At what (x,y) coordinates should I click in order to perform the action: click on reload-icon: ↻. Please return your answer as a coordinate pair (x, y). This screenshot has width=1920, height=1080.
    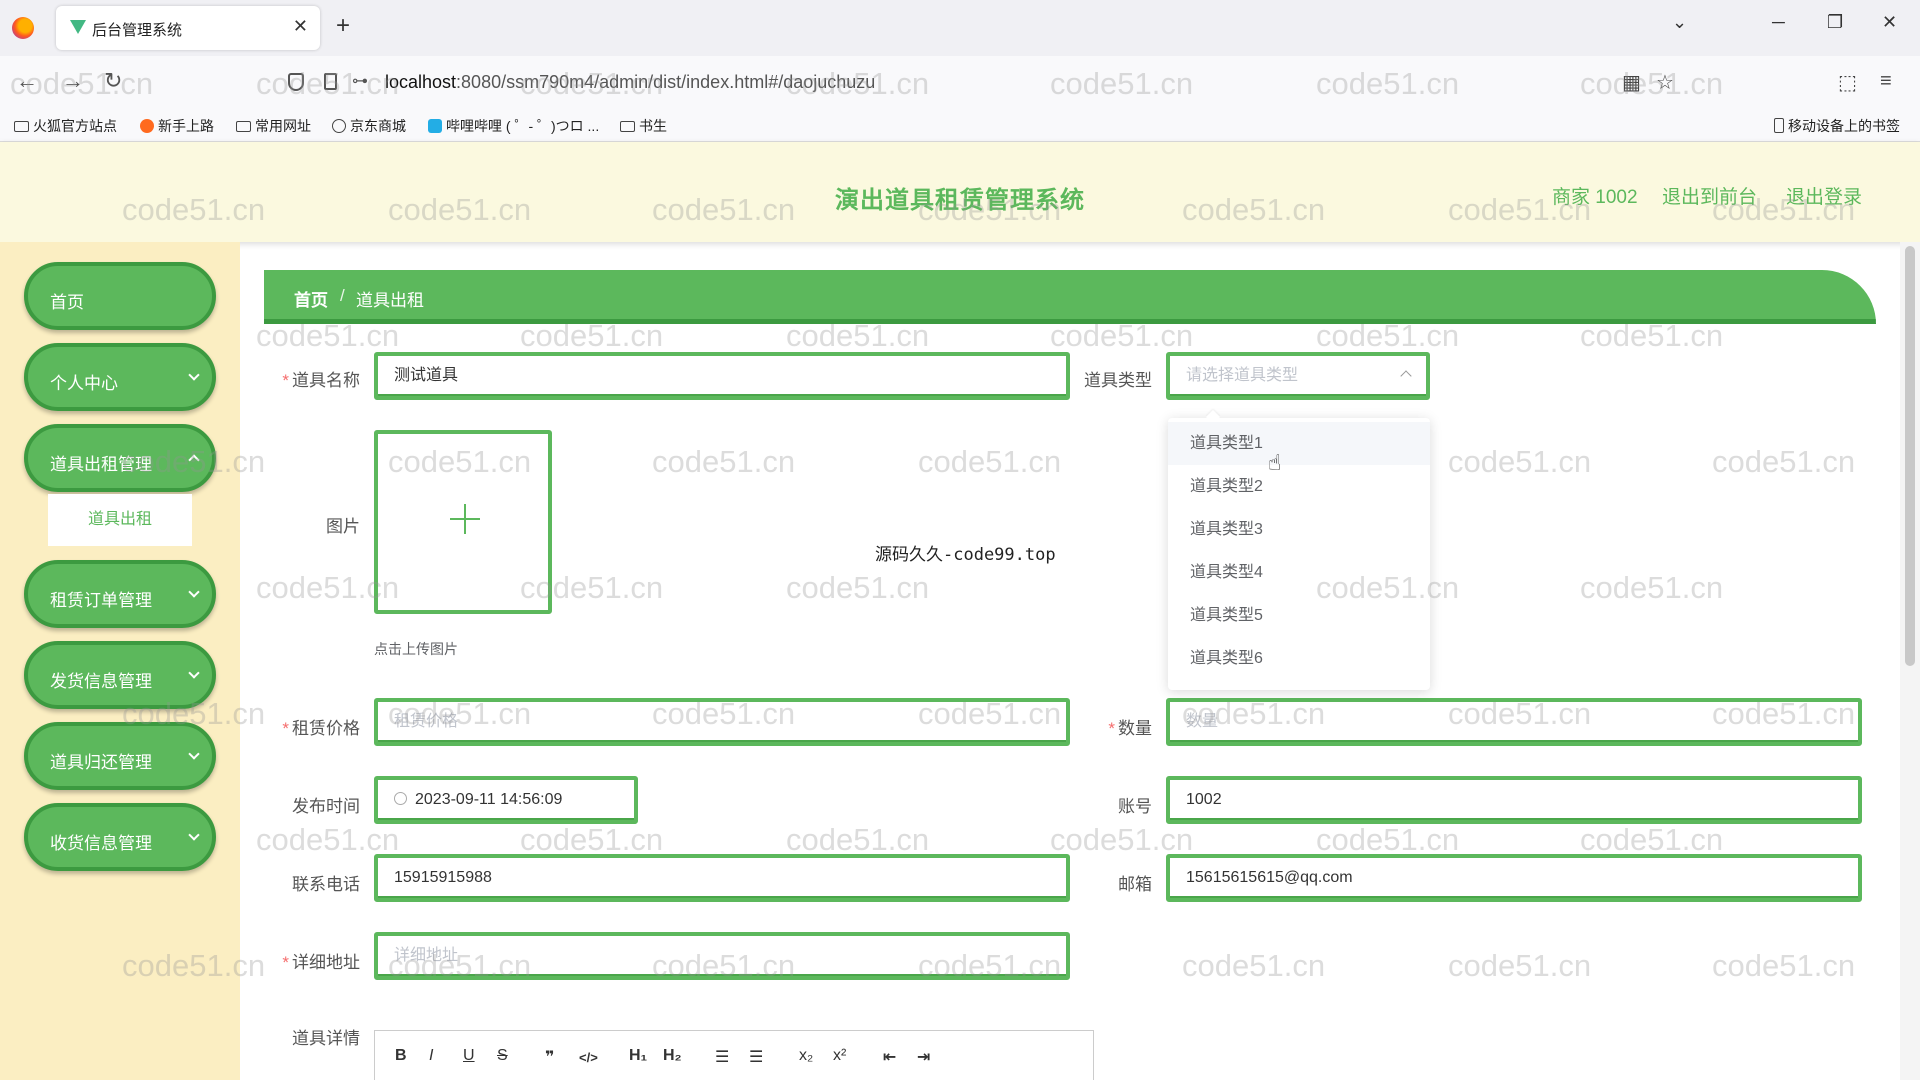
    Looking at the image, I should click on (113, 81).